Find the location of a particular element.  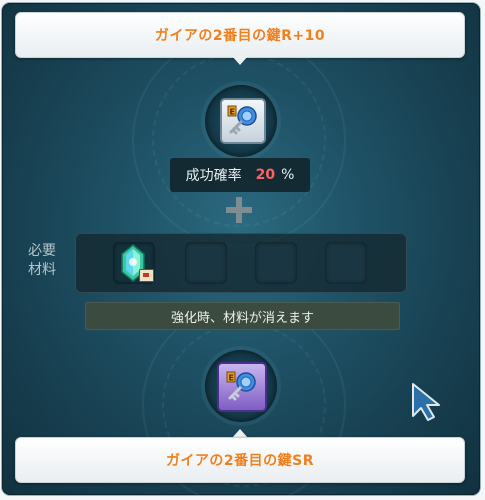

item-badge-icon is located at coordinates (146, 275).